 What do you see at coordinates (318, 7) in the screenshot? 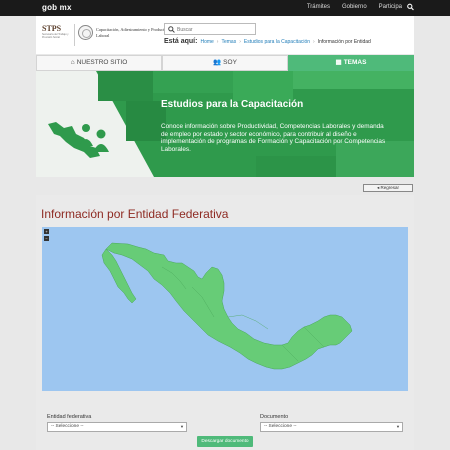
I see `nav-tramites: Trámites` at bounding box center [318, 7].